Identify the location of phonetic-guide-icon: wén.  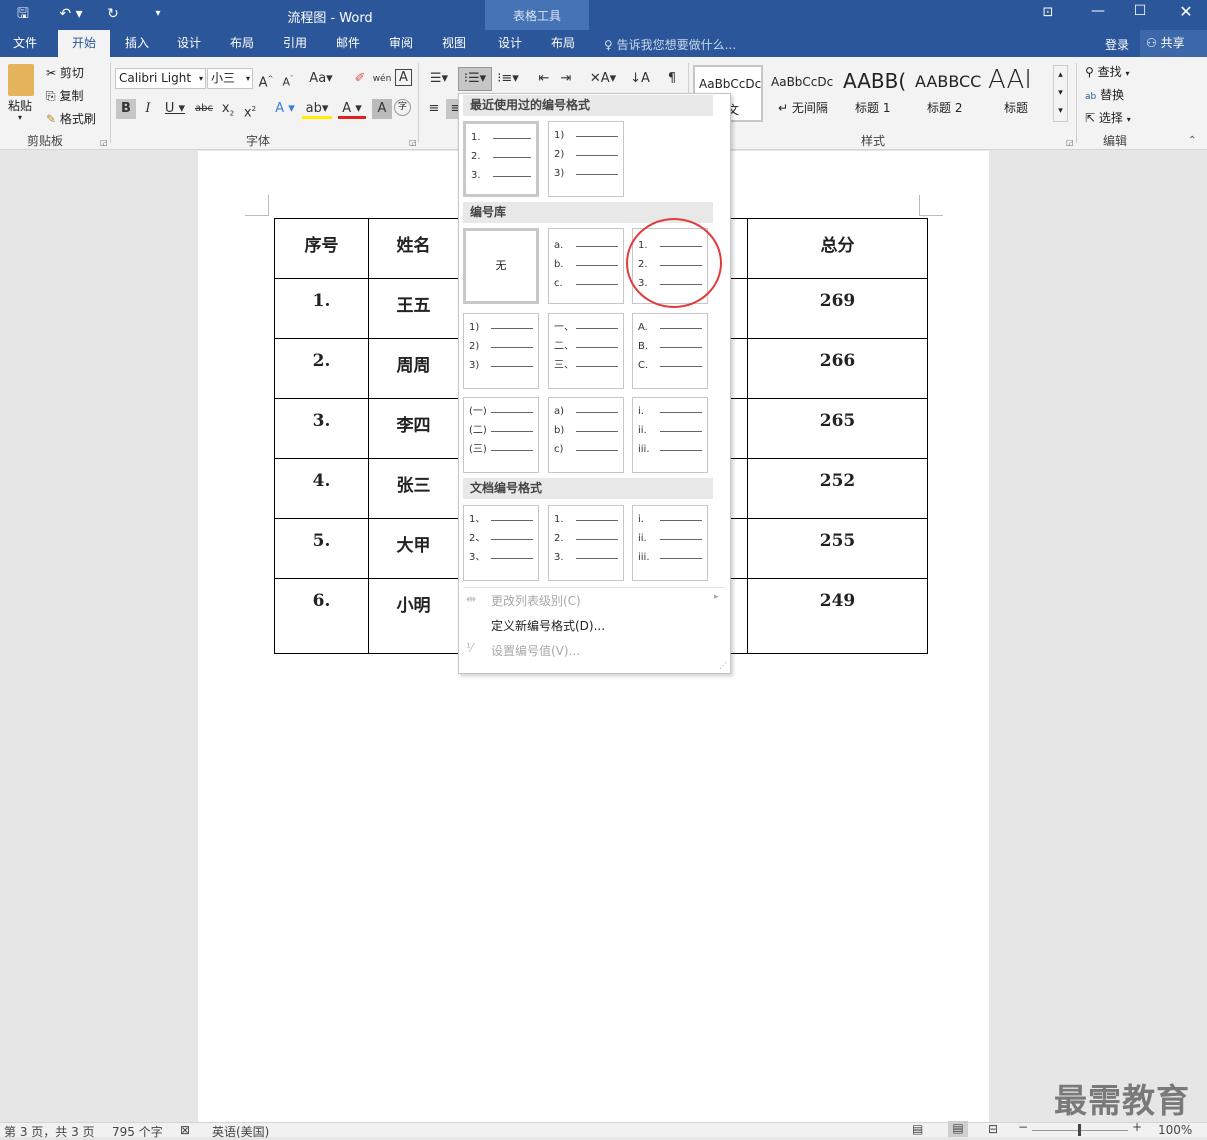
(382, 79).